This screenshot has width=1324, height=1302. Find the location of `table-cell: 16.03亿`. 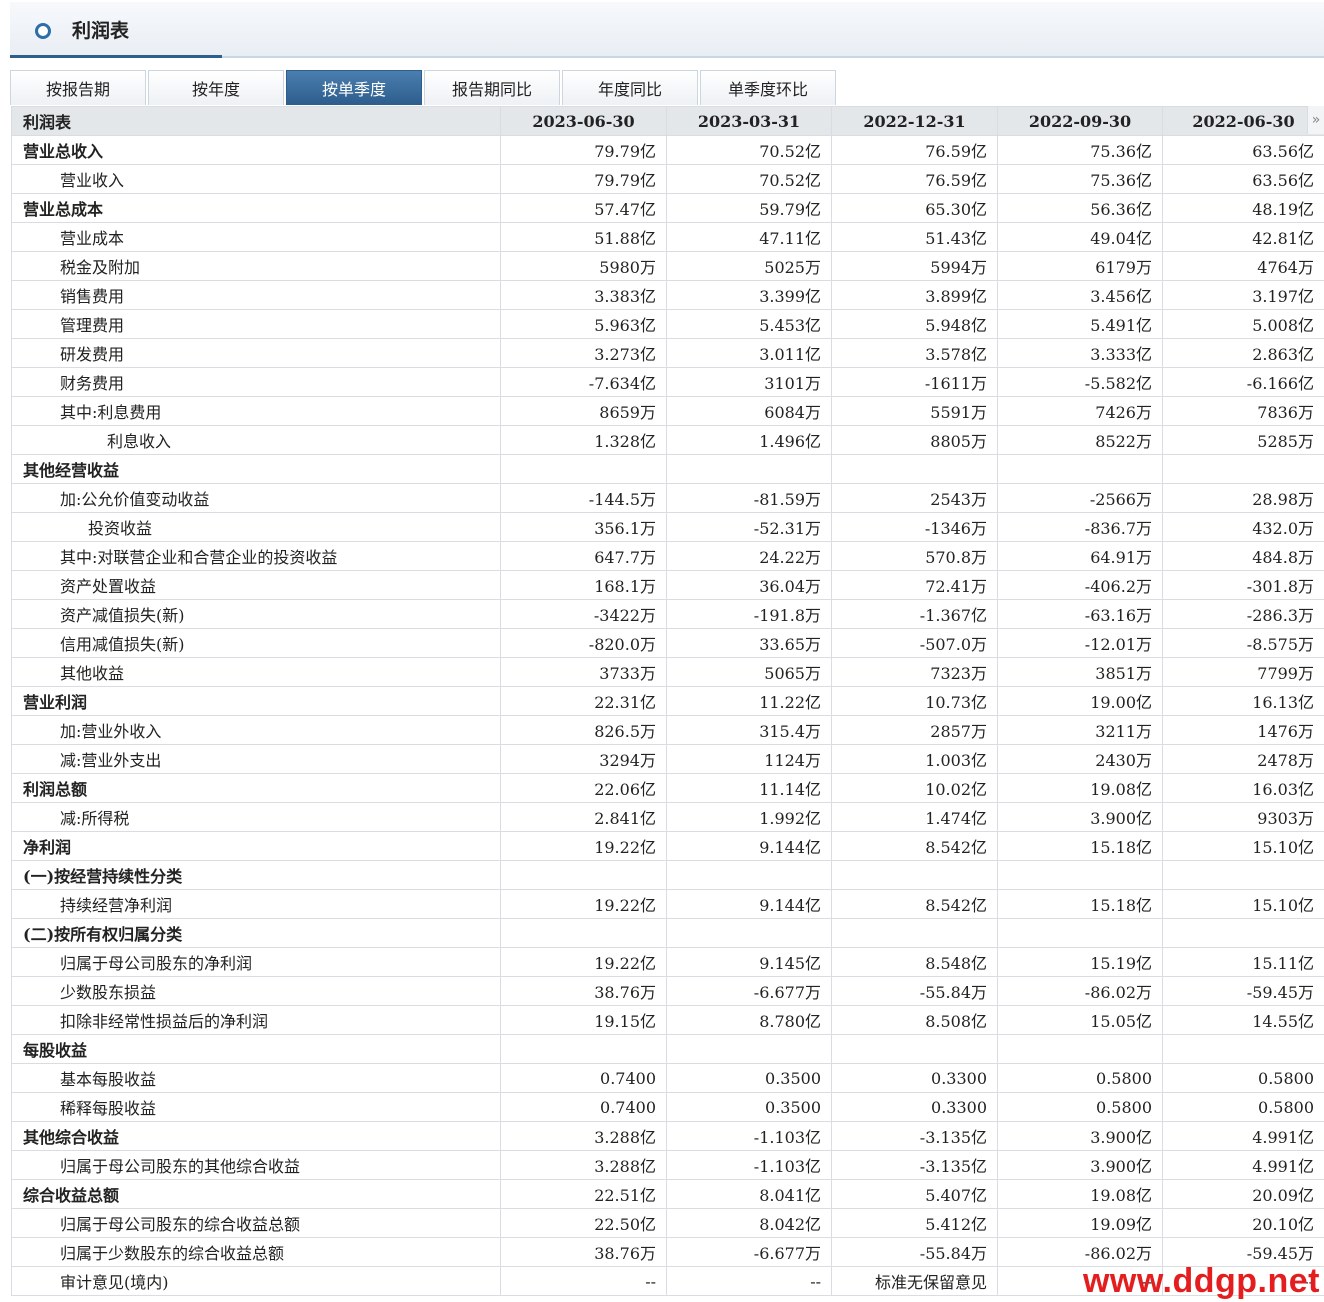

table-cell: 16.03亿 is located at coordinates (1243, 788).